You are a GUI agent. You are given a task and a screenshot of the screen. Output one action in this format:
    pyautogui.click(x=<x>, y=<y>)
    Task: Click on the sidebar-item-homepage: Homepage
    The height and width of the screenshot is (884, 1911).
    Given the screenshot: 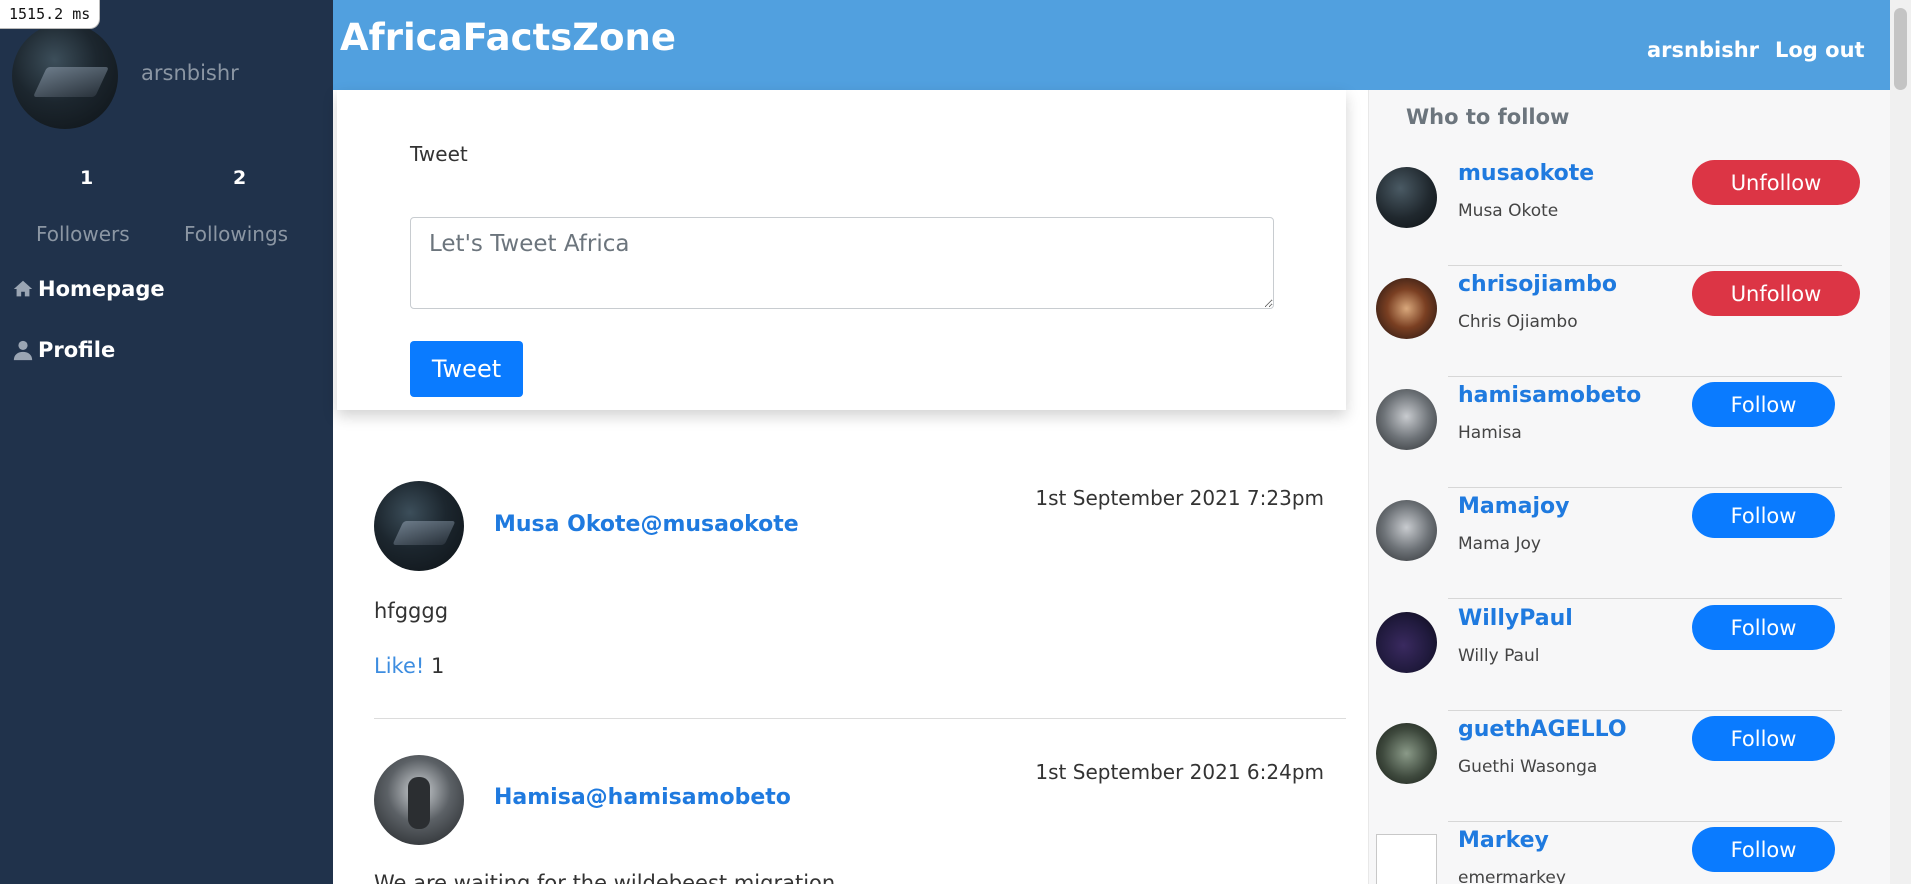 What is the action you would take?
    pyautogui.click(x=88, y=289)
    